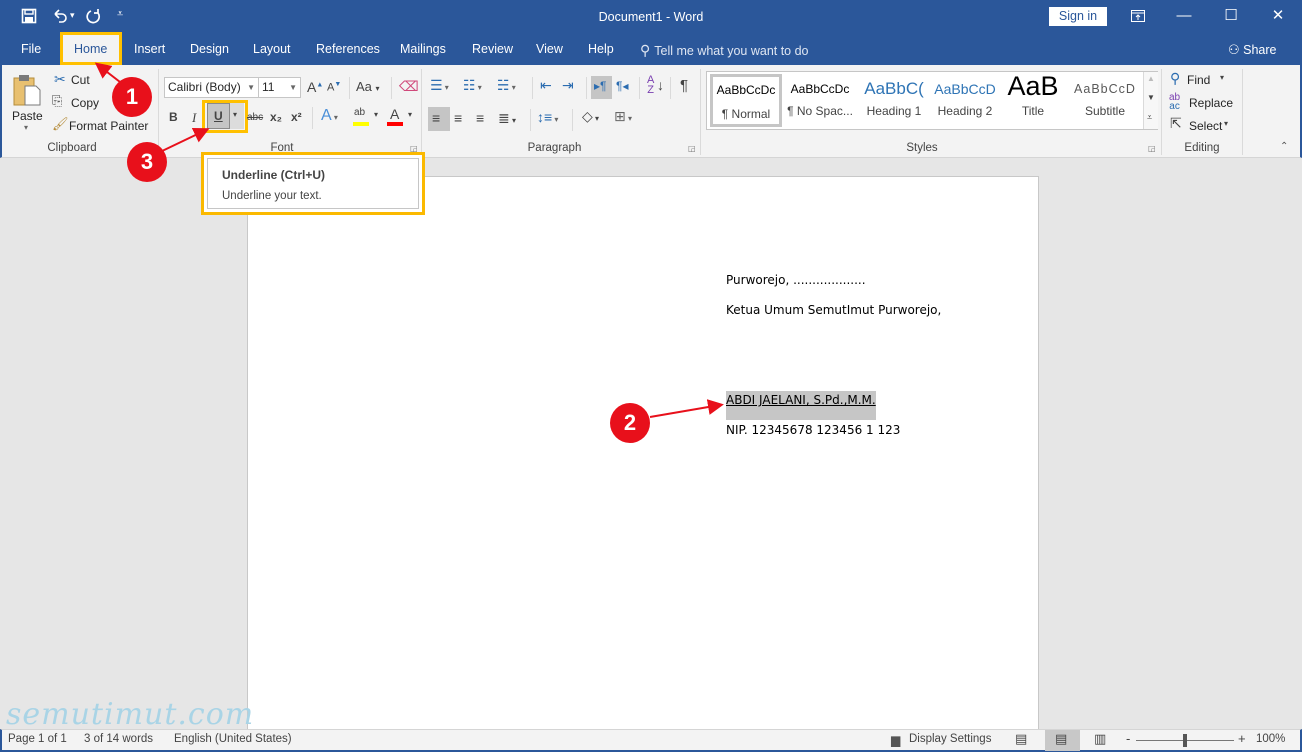  What do you see at coordinates (1100, 739) in the screenshot?
I see `web-layout-icon: ▥` at bounding box center [1100, 739].